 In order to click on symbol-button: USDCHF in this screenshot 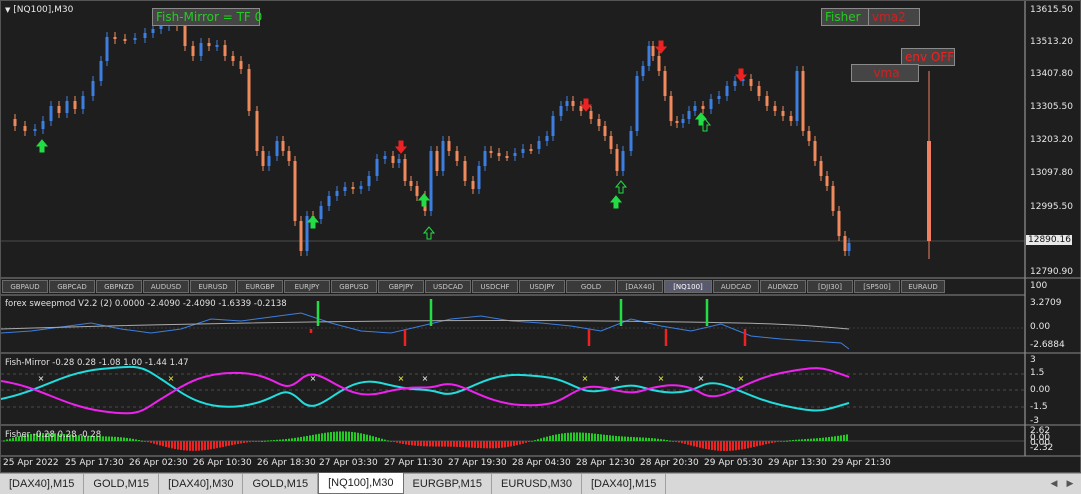, I will do `click(495, 286)`.